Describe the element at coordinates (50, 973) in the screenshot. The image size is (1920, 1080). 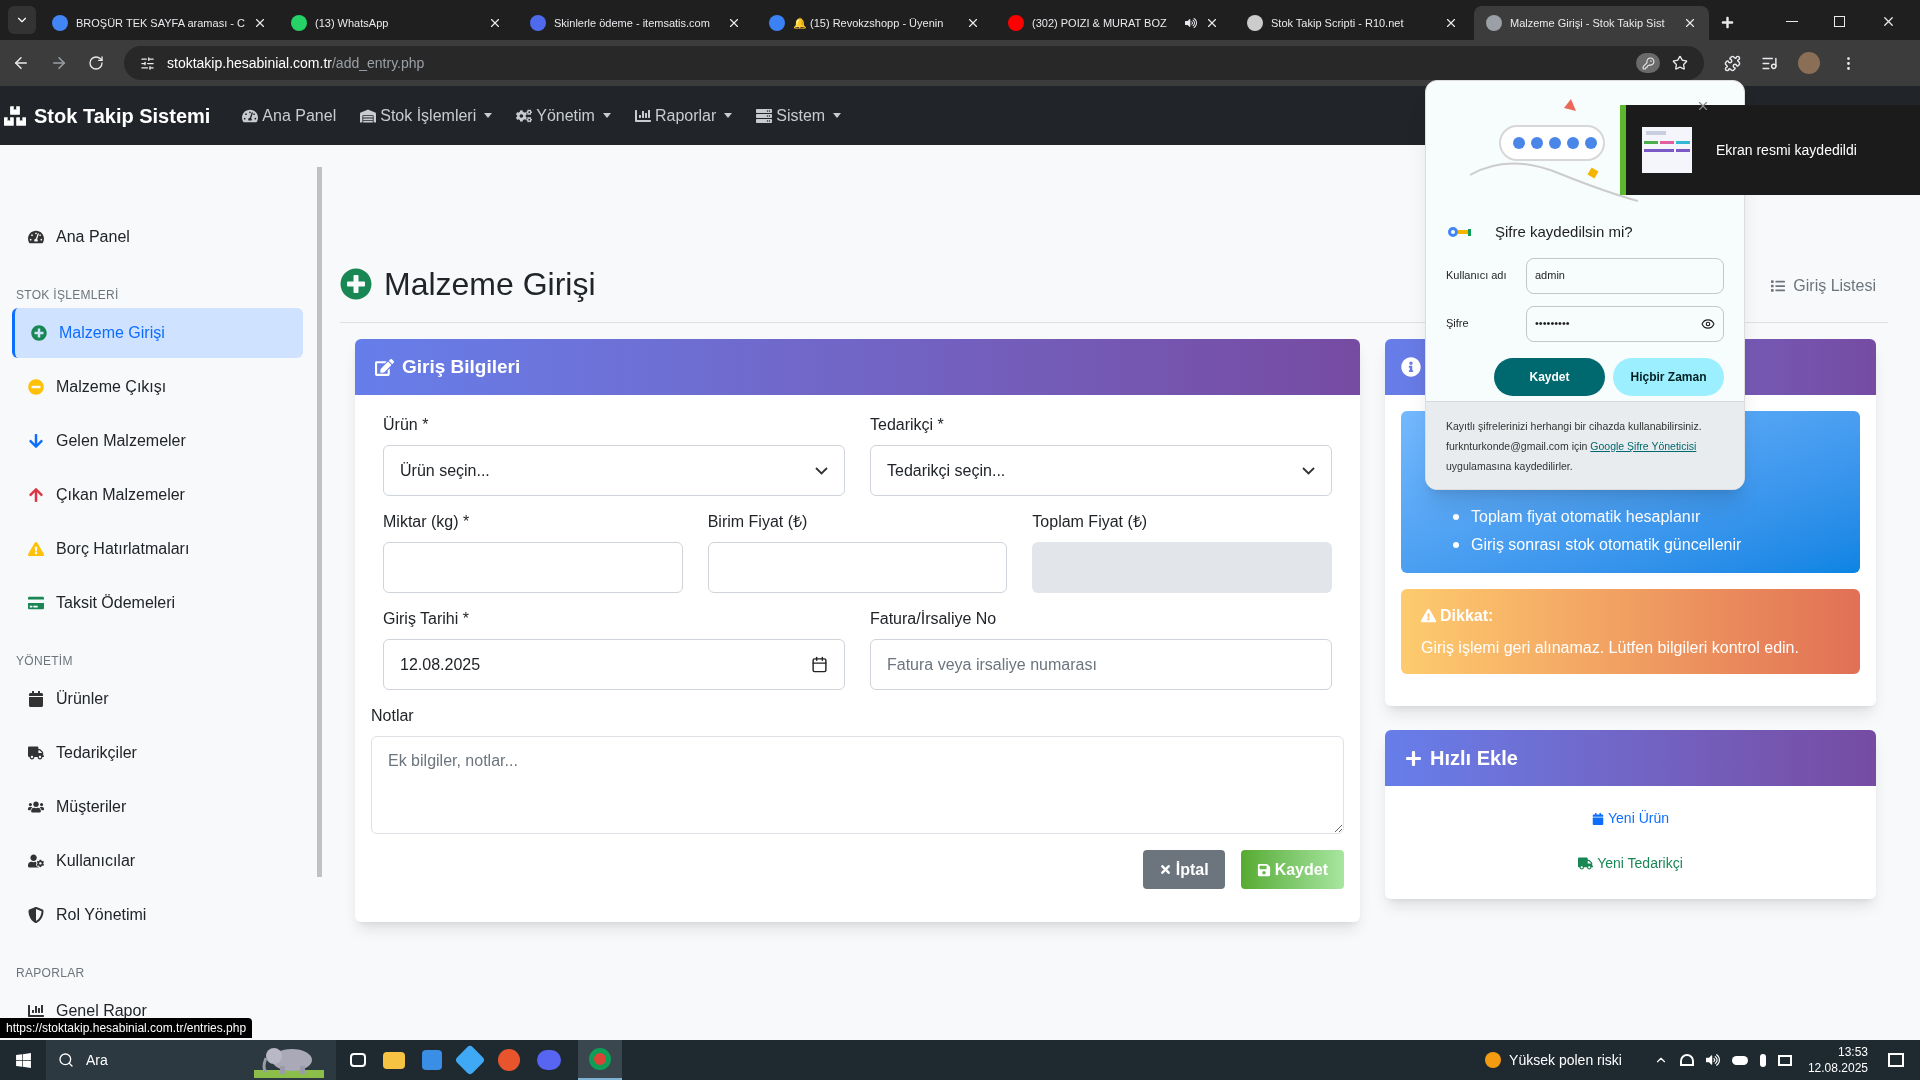
I see `section-heading: RAPORLAR` at that location.